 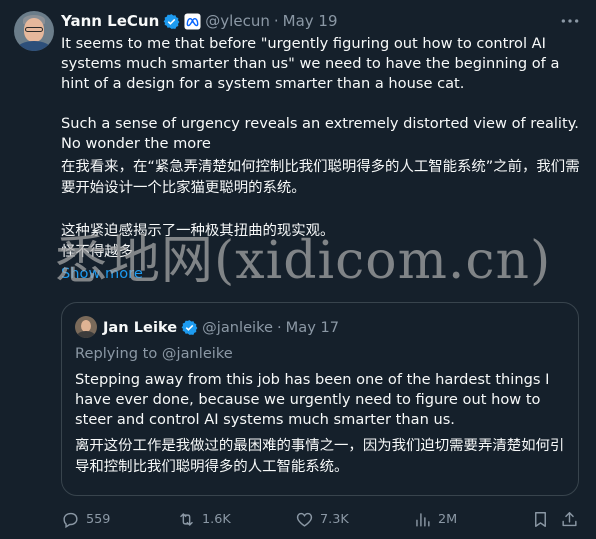 I want to click on heart-icon, so click(x=304, y=519).